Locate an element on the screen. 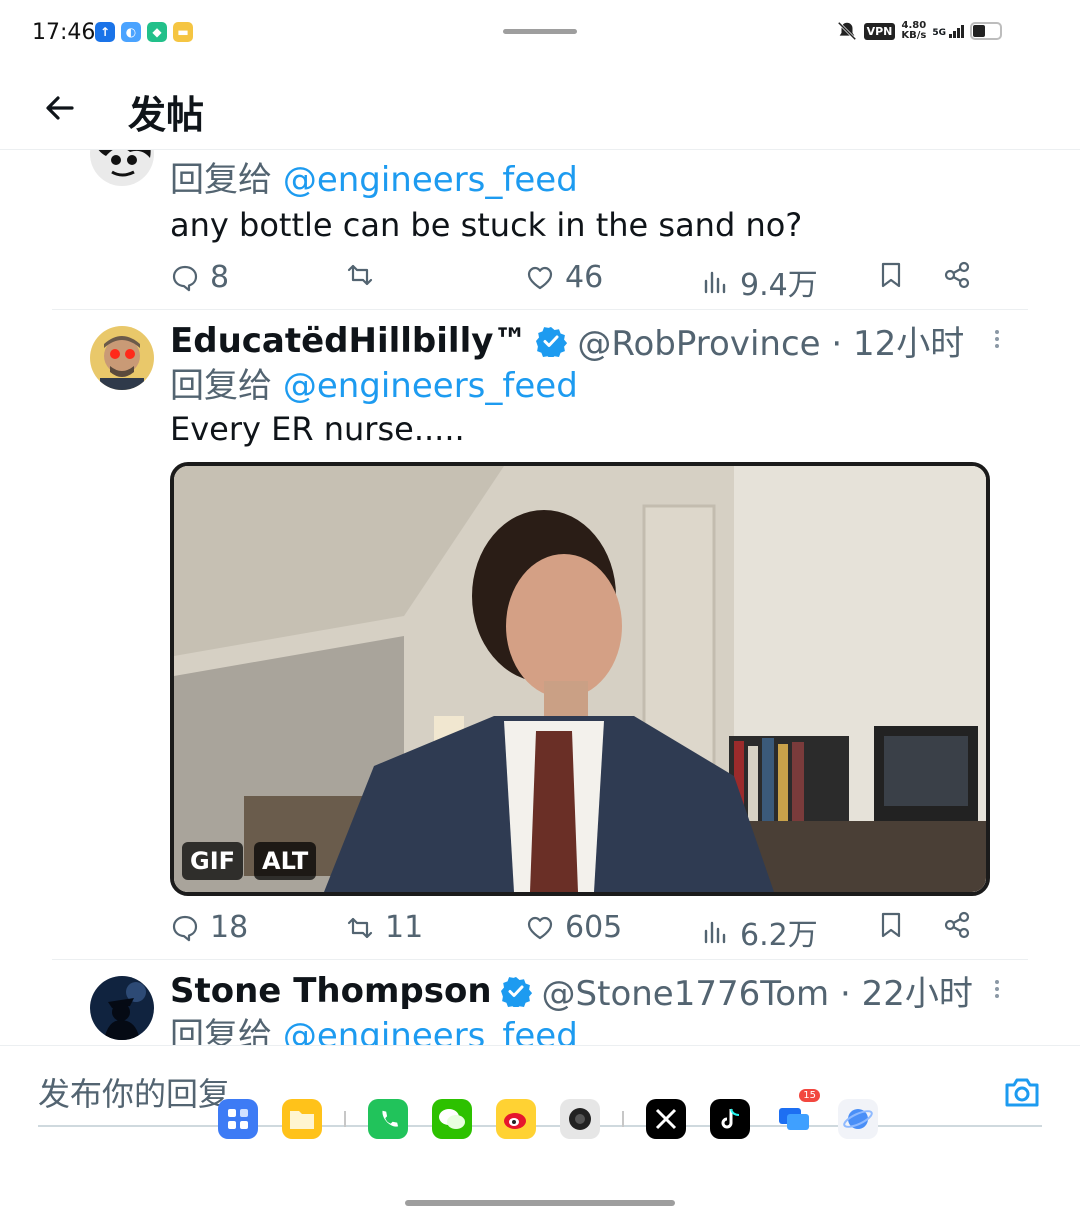 Image resolution: width=1080 pixels, height=1217 pixels. net-speed-unit: KB/s is located at coordinates (914, 35).